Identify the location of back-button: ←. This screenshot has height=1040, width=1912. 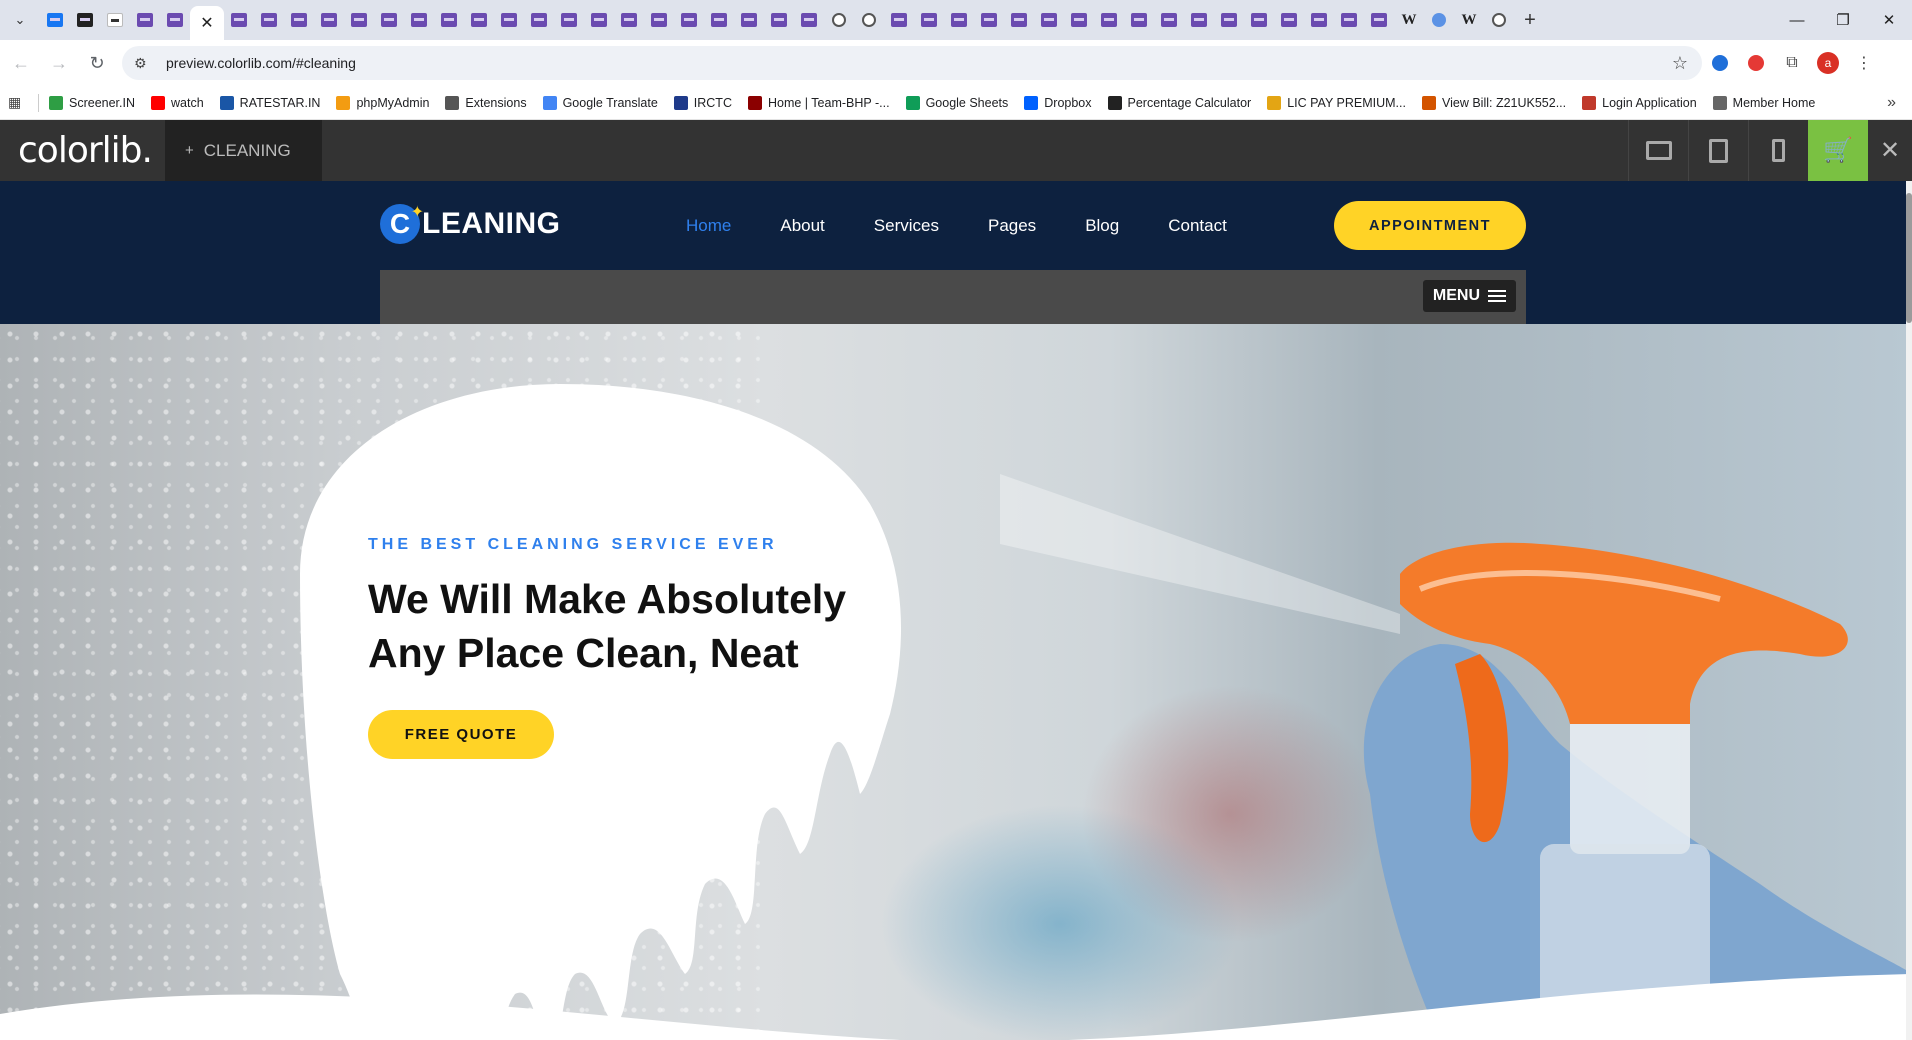
(21, 63).